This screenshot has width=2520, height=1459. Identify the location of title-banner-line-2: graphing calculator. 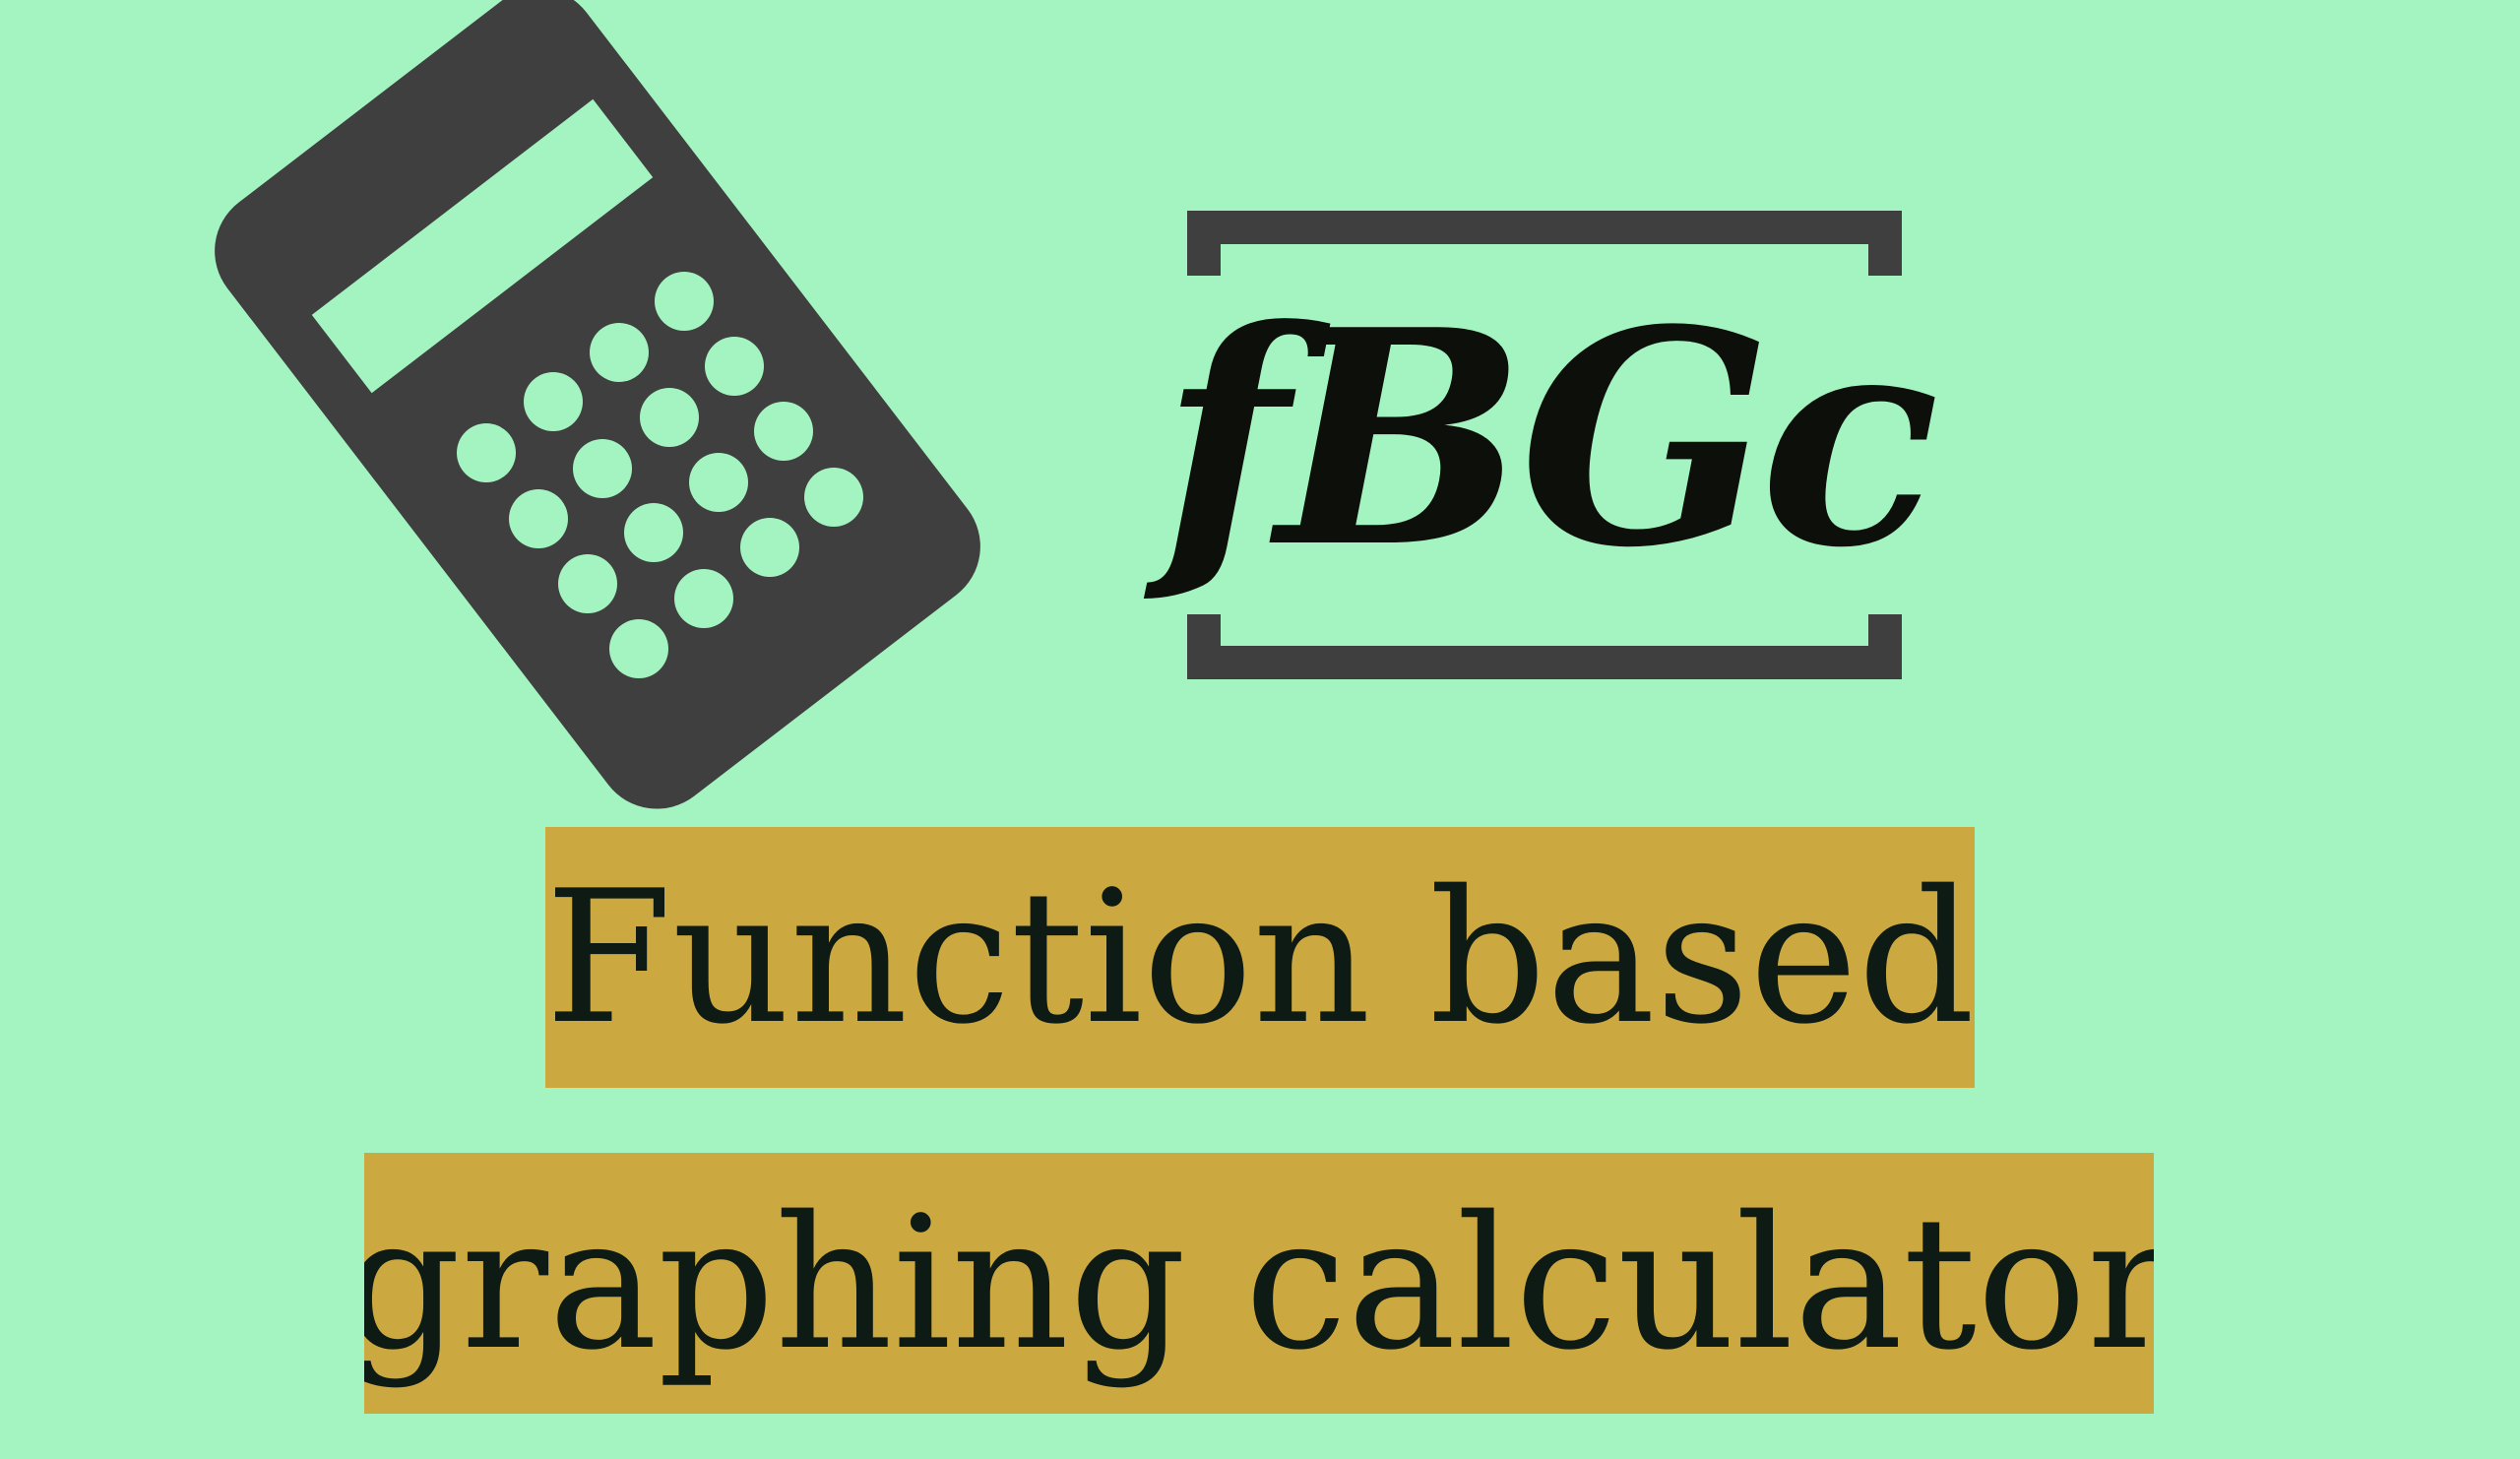
(1259, 1283).